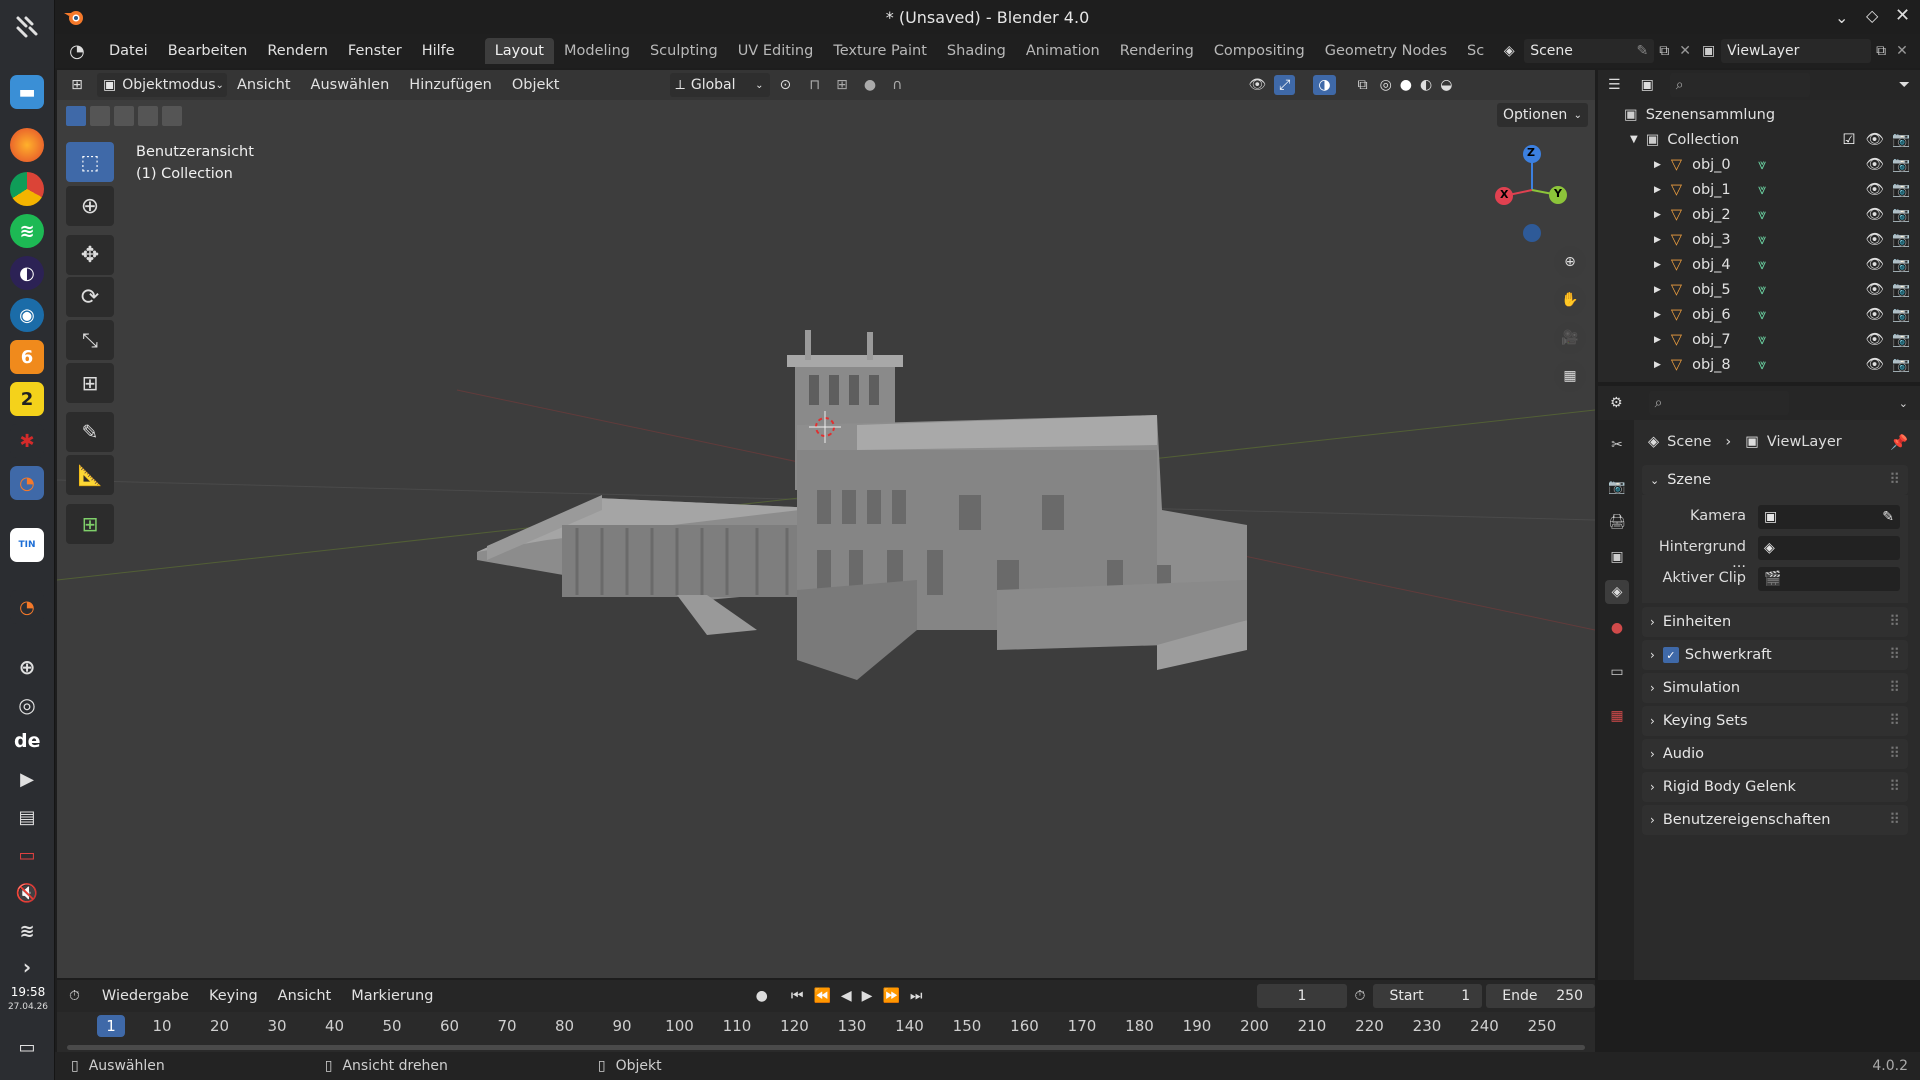 The image size is (1920, 1080). What do you see at coordinates (27, 441) in the screenshot?
I see `app-star-icon: ✱` at bounding box center [27, 441].